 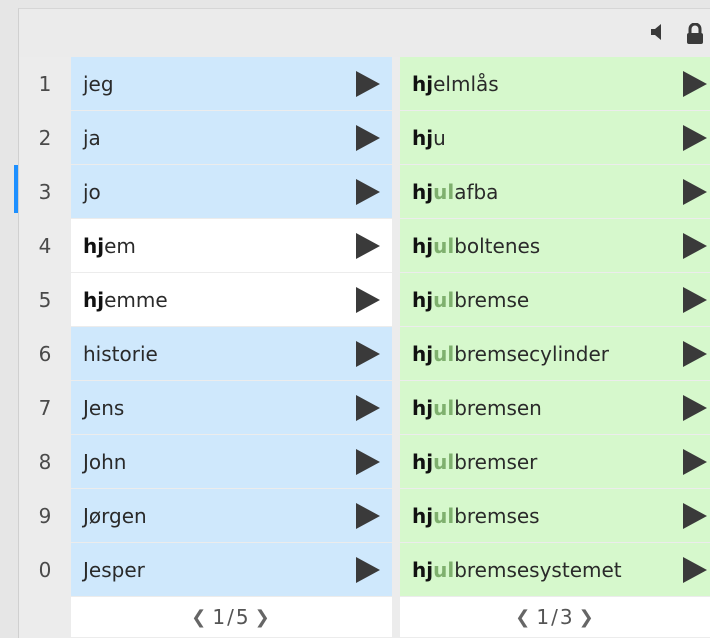 What do you see at coordinates (231, 299) in the screenshot?
I see `word-prediction-row: hjemme` at bounding box center [231, 299].